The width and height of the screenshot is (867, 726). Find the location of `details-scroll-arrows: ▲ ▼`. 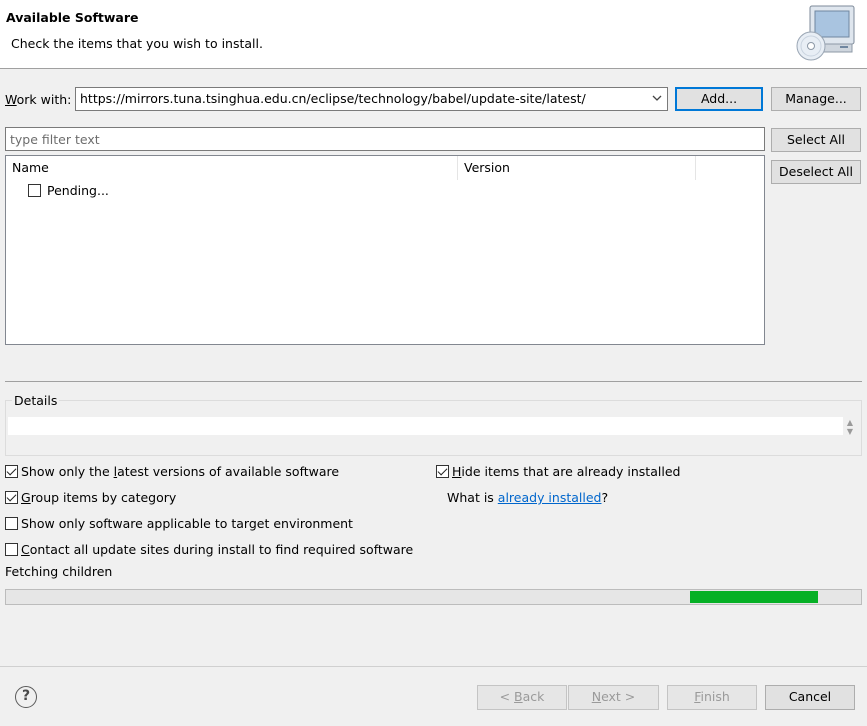

details-scroll-arrows: ▲ ▼ is located at coordinates (850, 428).